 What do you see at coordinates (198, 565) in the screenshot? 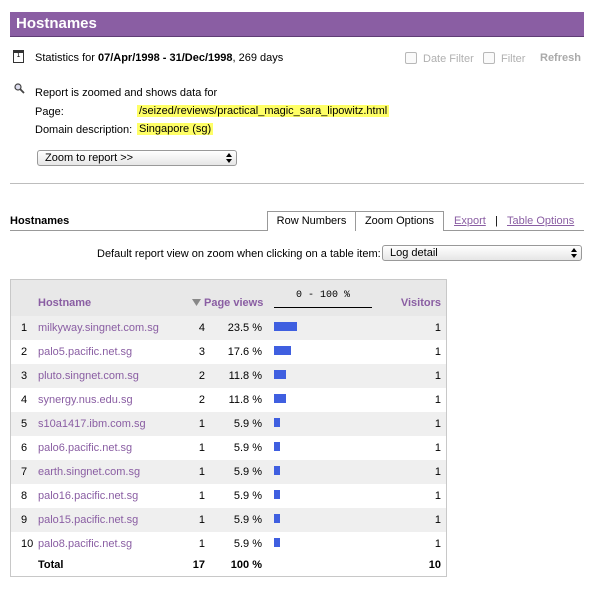
I see `total-page-views: 17` at bounding box center [198, 565].